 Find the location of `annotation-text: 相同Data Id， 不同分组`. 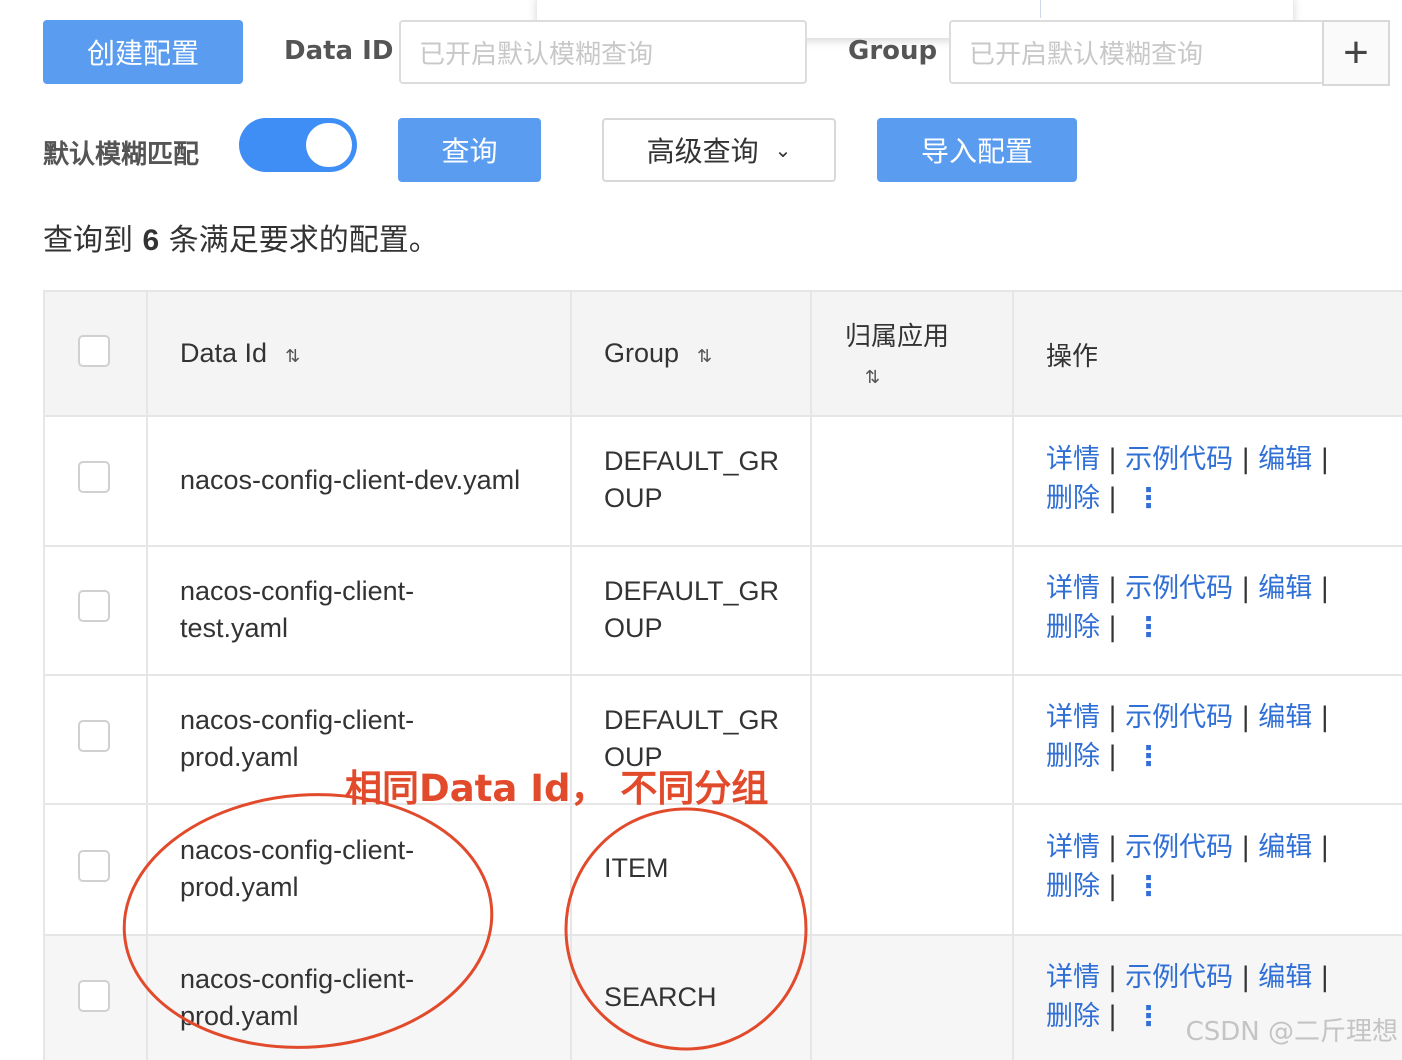

annotation-text: 相同Data Id， 不同分组 is located at coordinates (557, 788).